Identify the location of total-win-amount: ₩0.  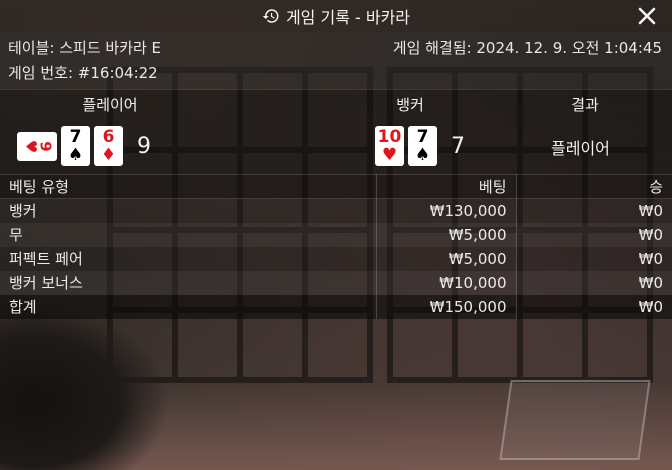
(650, 306).